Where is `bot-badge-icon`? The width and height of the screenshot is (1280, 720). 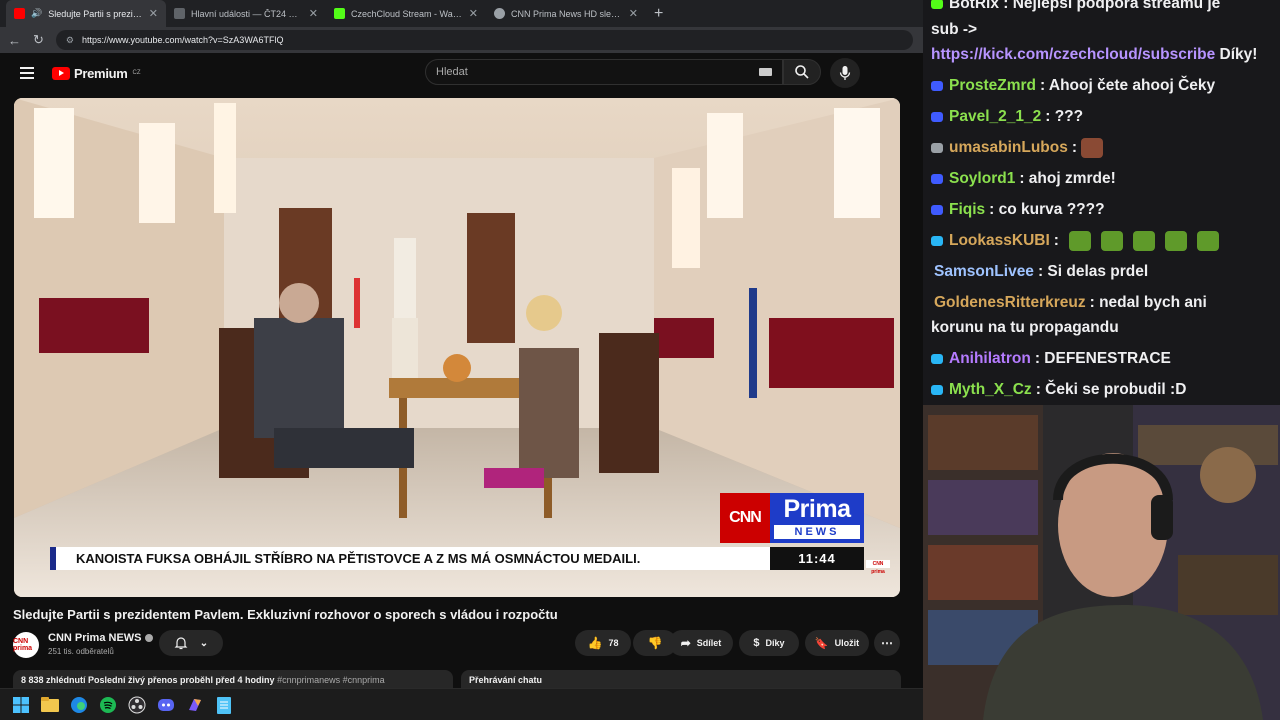
bot-badge-icon is located at coordinates (937, 4).